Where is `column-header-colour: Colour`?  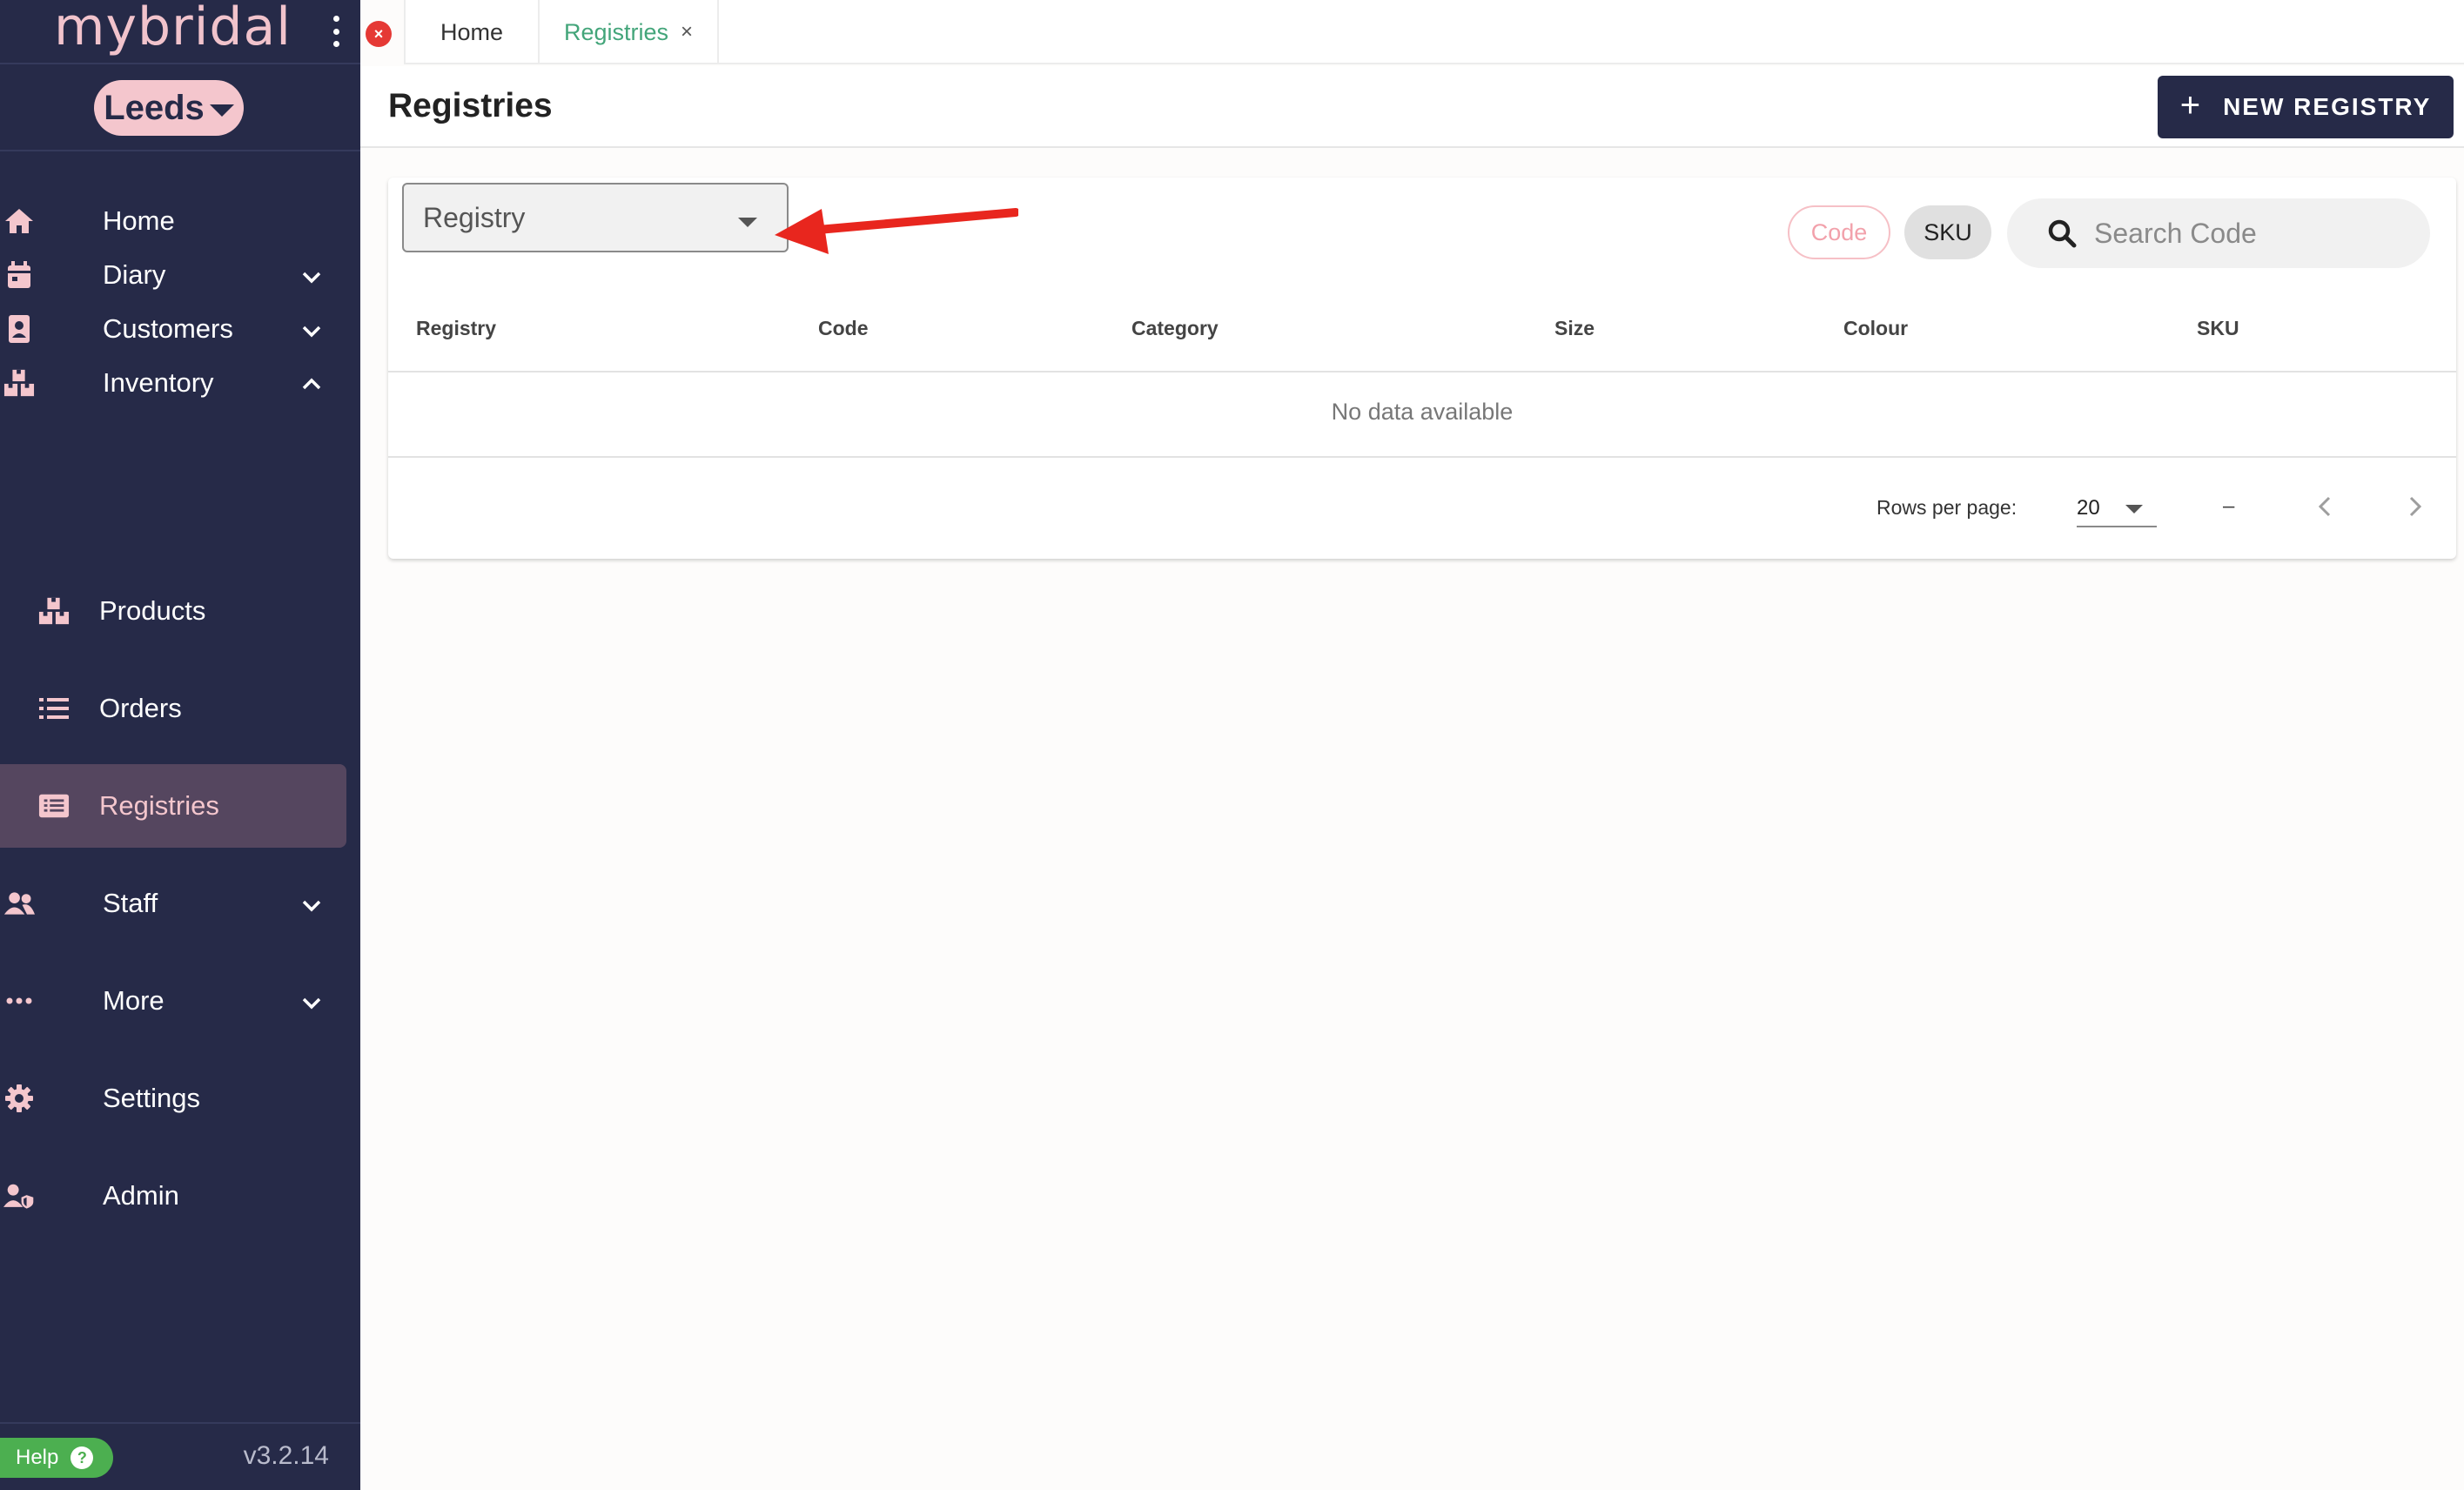
column-header-colour: Colour is located at coordinates (1876, 328).